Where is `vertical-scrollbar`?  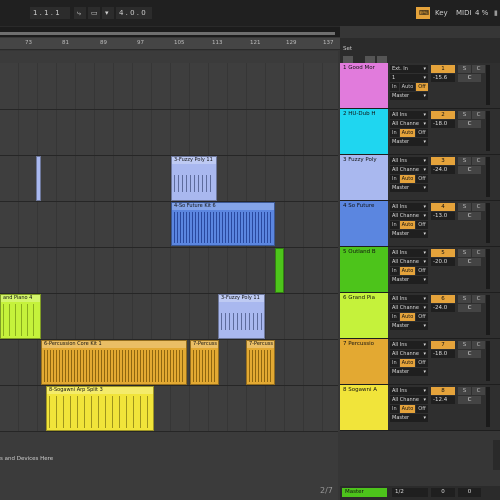
vertical-scrollbar is located at coordinates (496, 455).